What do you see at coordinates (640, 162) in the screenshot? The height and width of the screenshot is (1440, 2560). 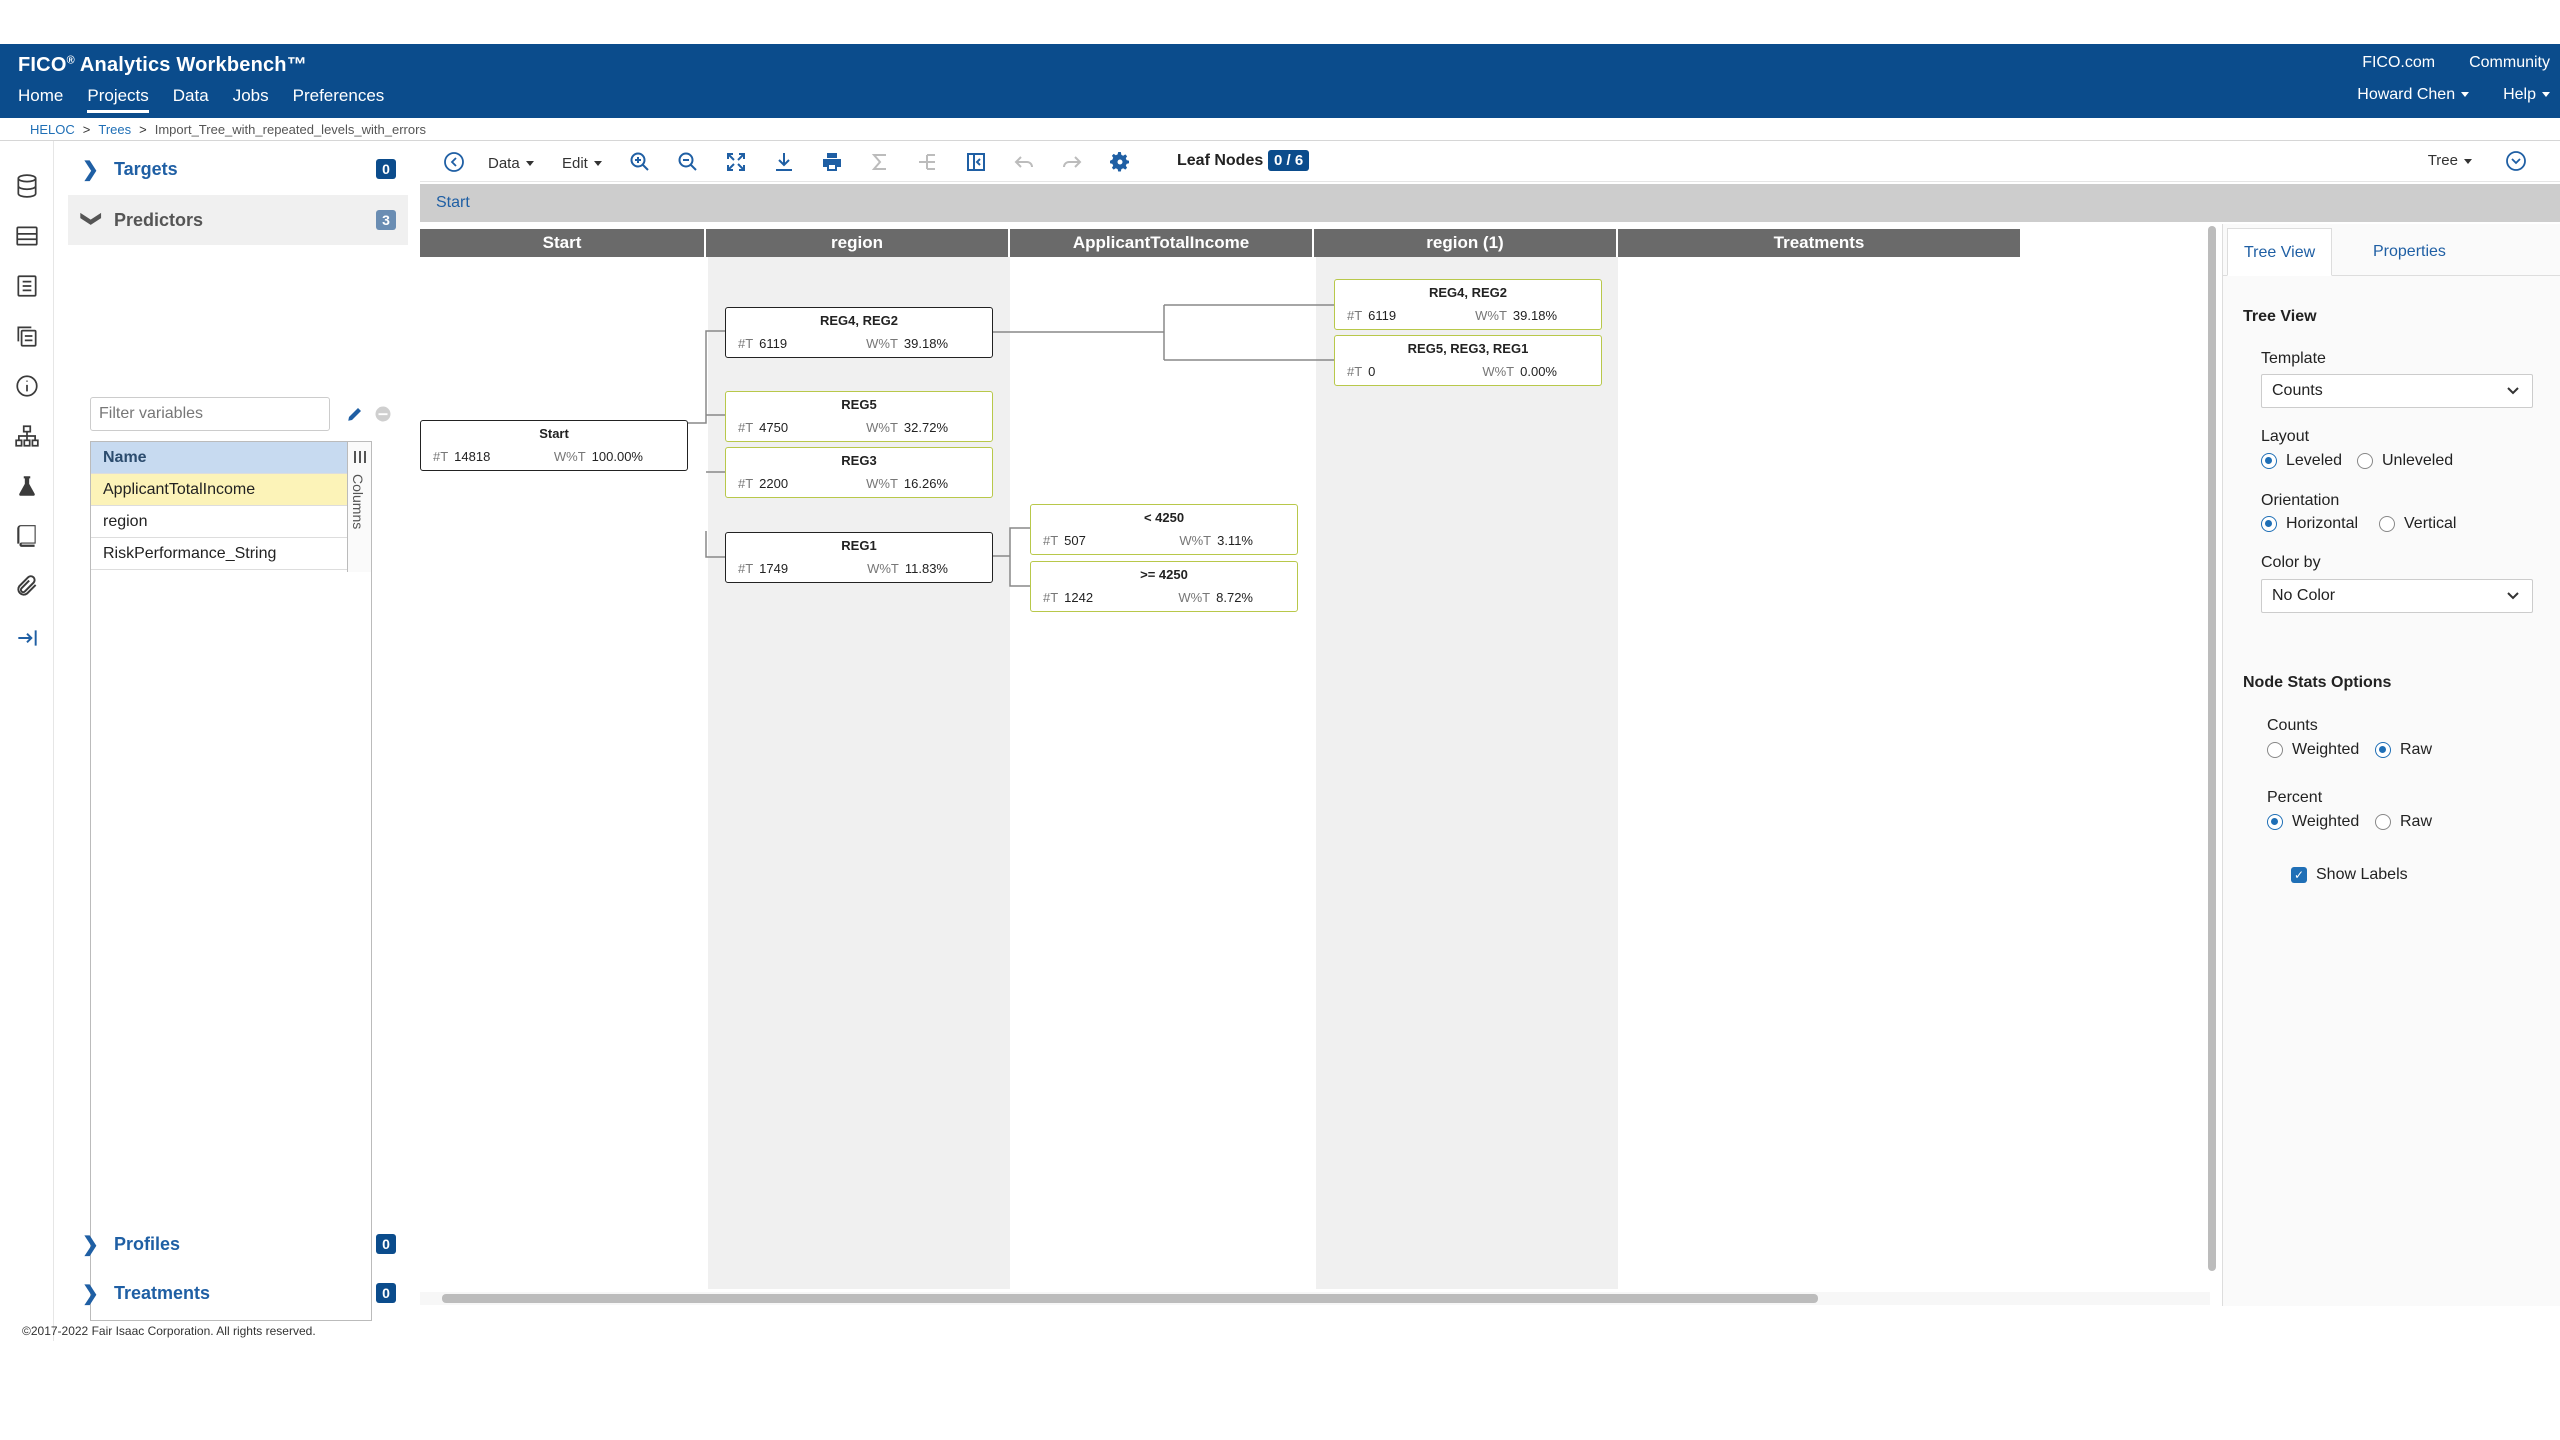 I see `zoom-in-icon` at bounding box center [640, 162].